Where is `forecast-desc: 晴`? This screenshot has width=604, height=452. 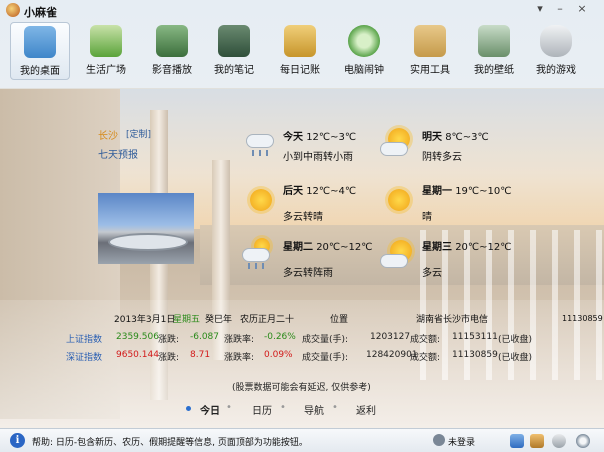 forecast-desc: 晴 is located at coordinates (427, 217).